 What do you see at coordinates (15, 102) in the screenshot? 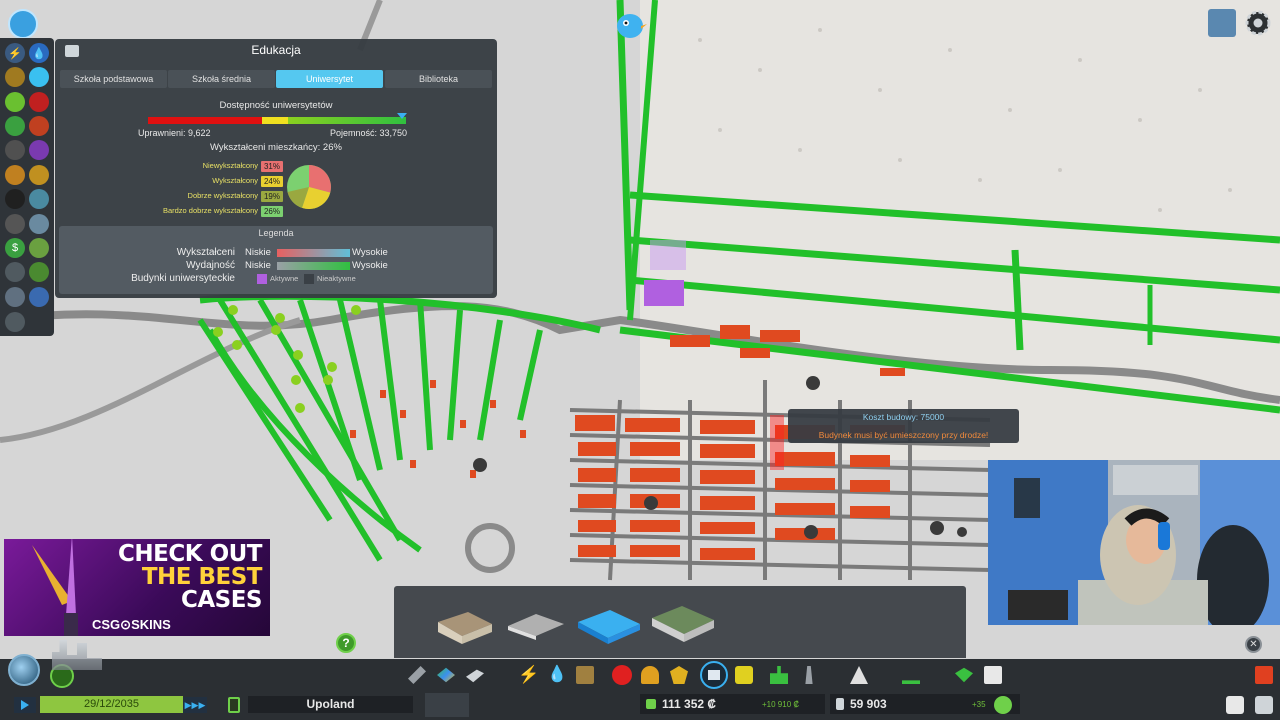
I see `happiness-icon` at bounding box center [15, 102].